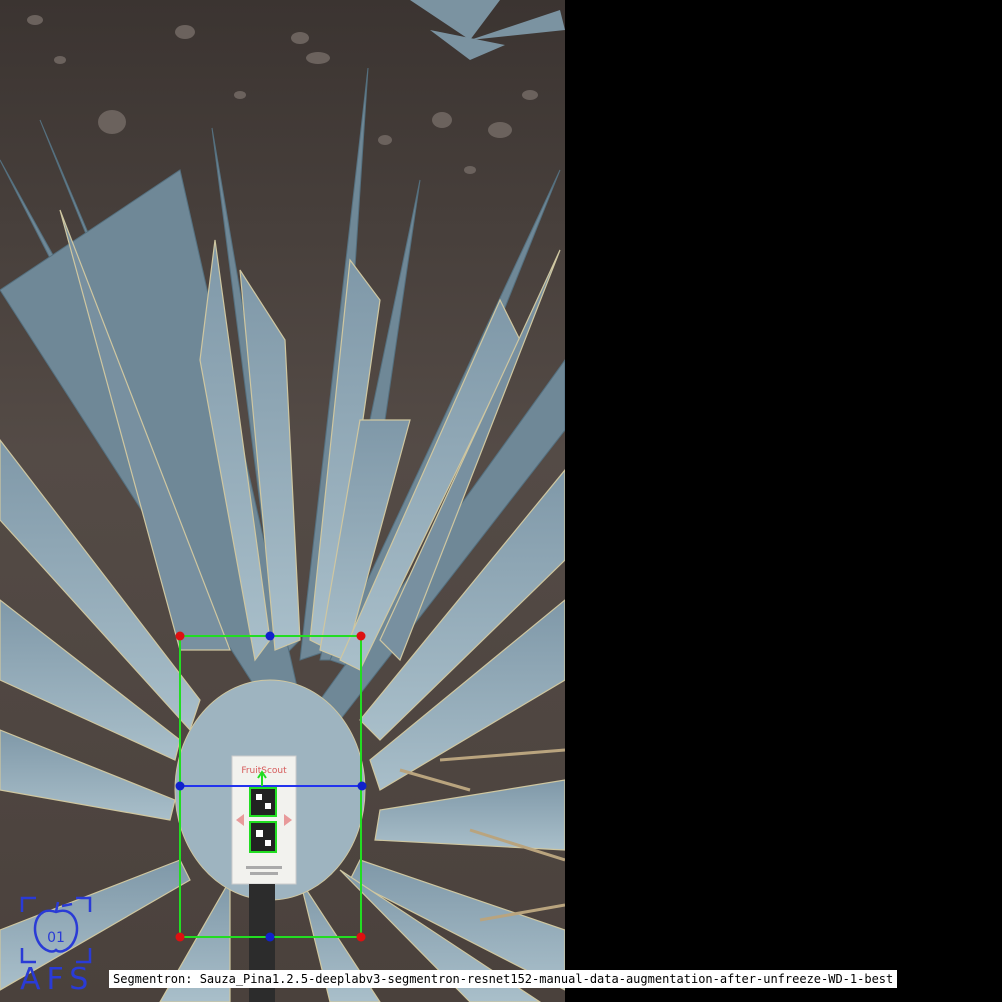 This screenshot has height=1002, width=1002. Describe the element at coordinates (263, 802) in the screenshot. I see `qr-marker-top` at that location.